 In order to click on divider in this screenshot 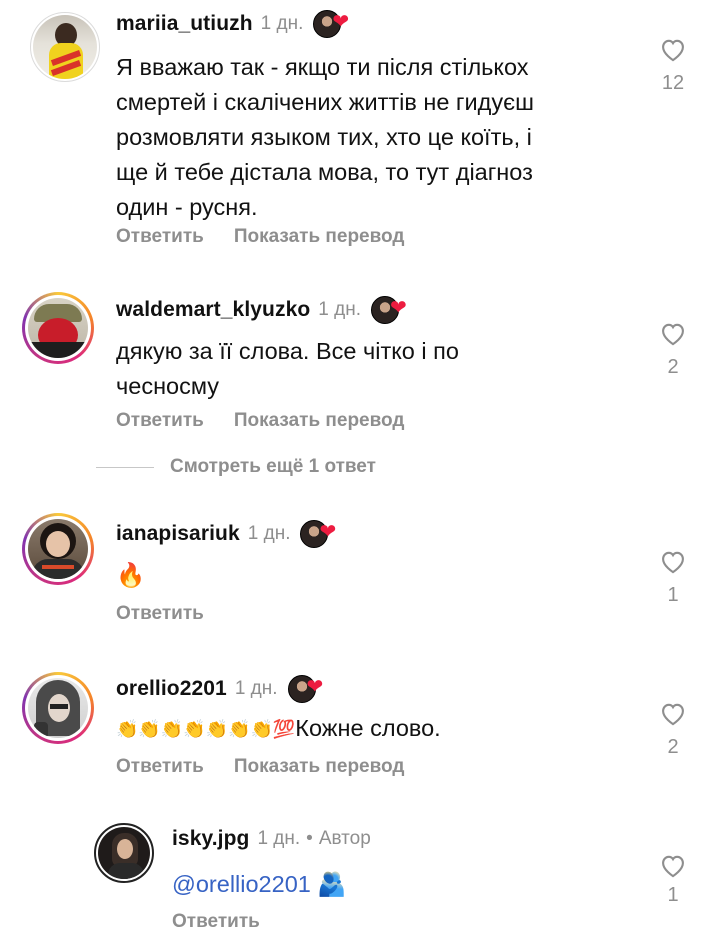, I will do `click(125, 467)`.